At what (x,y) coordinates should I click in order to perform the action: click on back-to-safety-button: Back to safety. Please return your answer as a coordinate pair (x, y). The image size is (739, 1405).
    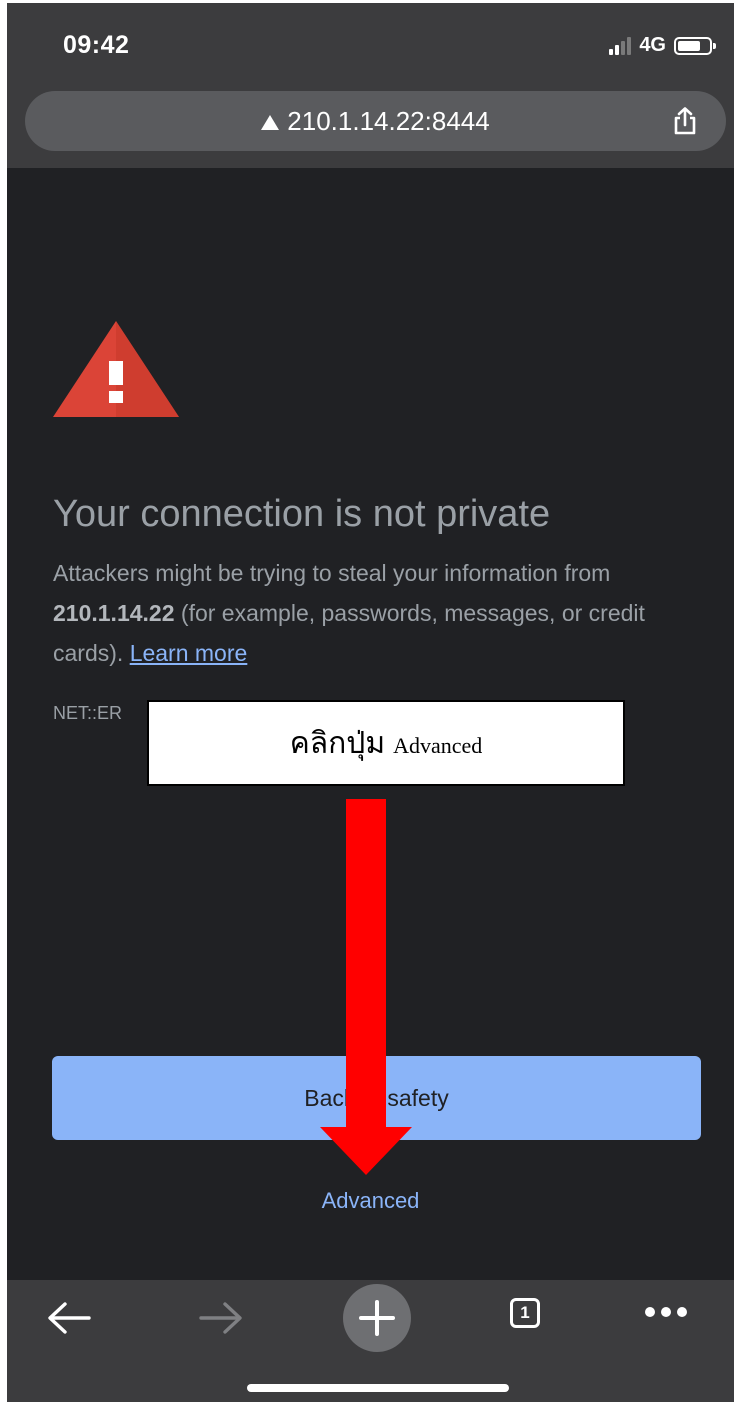
    Looking at the image, I should click on (376, 1098).